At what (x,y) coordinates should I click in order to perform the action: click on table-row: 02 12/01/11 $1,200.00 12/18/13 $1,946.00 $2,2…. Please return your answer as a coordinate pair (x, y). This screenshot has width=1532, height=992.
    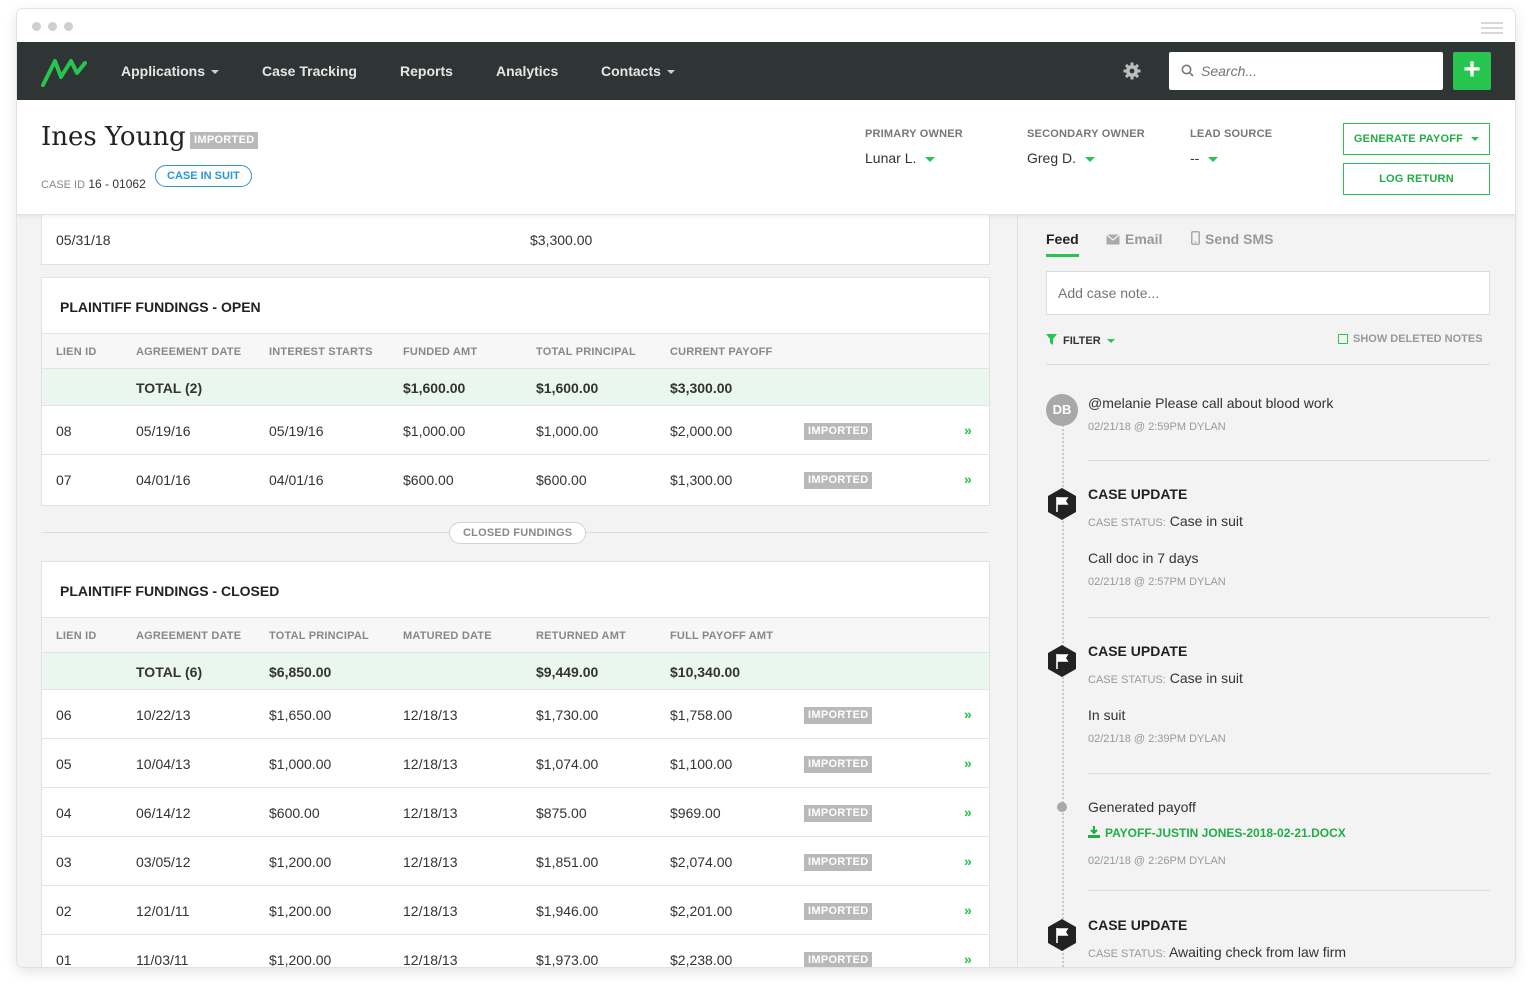
    Looking at the image, I should click on (515, 910).